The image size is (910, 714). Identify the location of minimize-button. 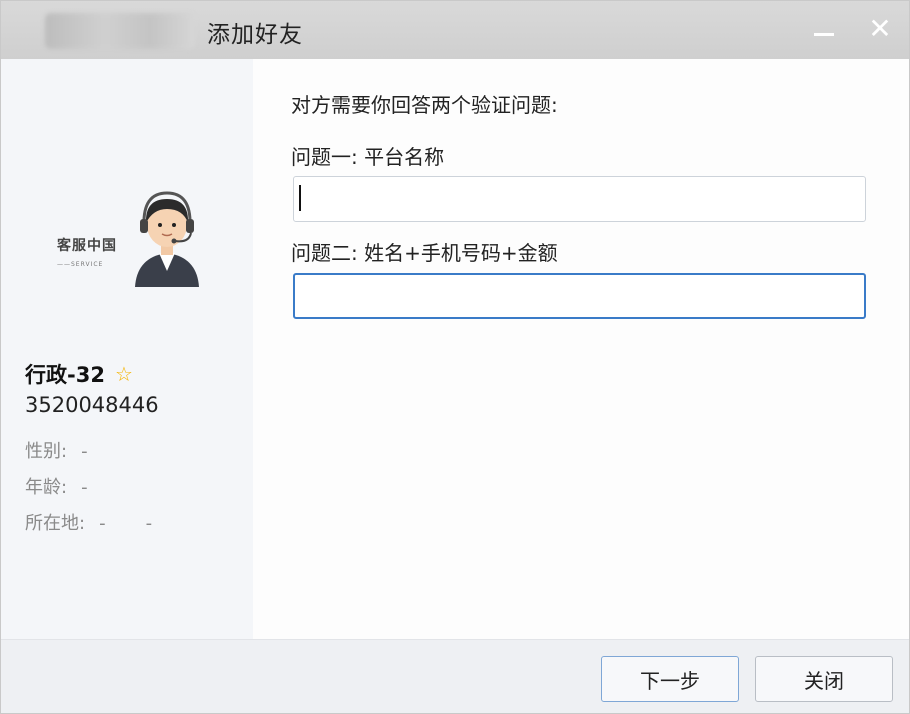
(824, 29).